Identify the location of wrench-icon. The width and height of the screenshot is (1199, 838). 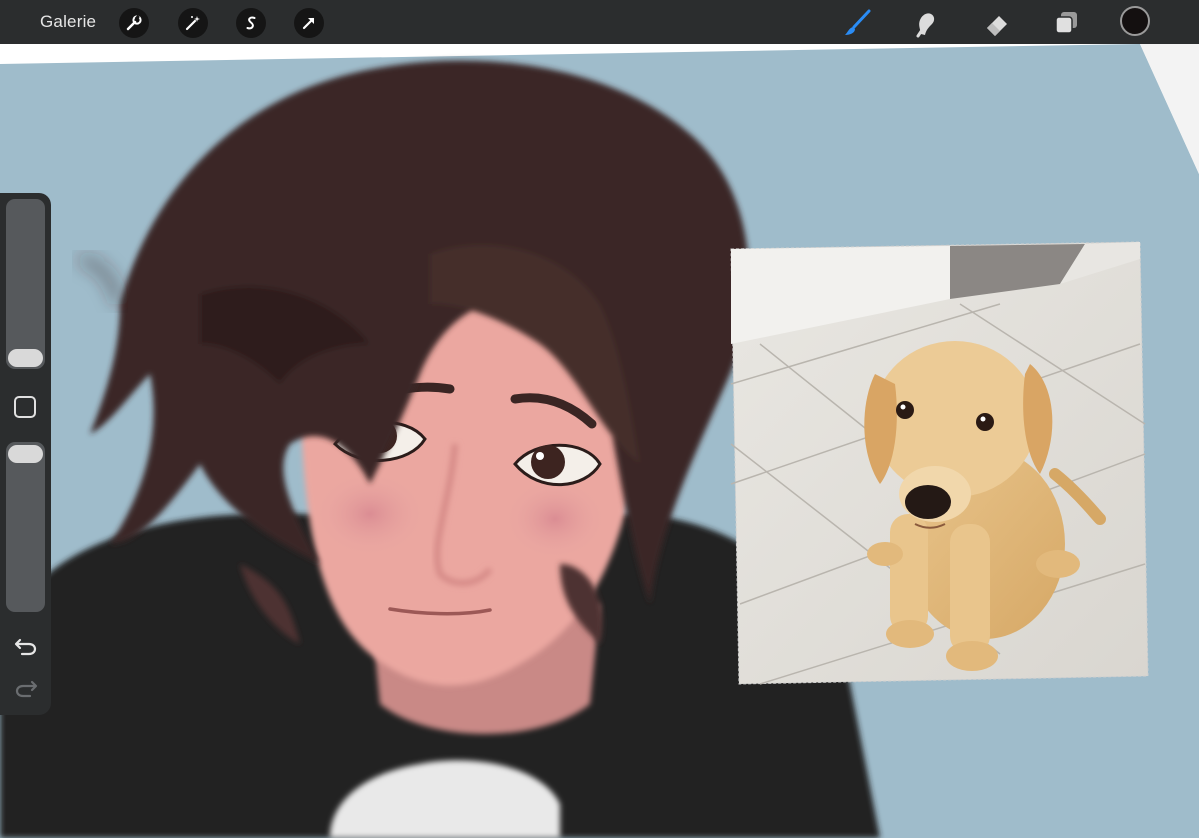
(134, 23).